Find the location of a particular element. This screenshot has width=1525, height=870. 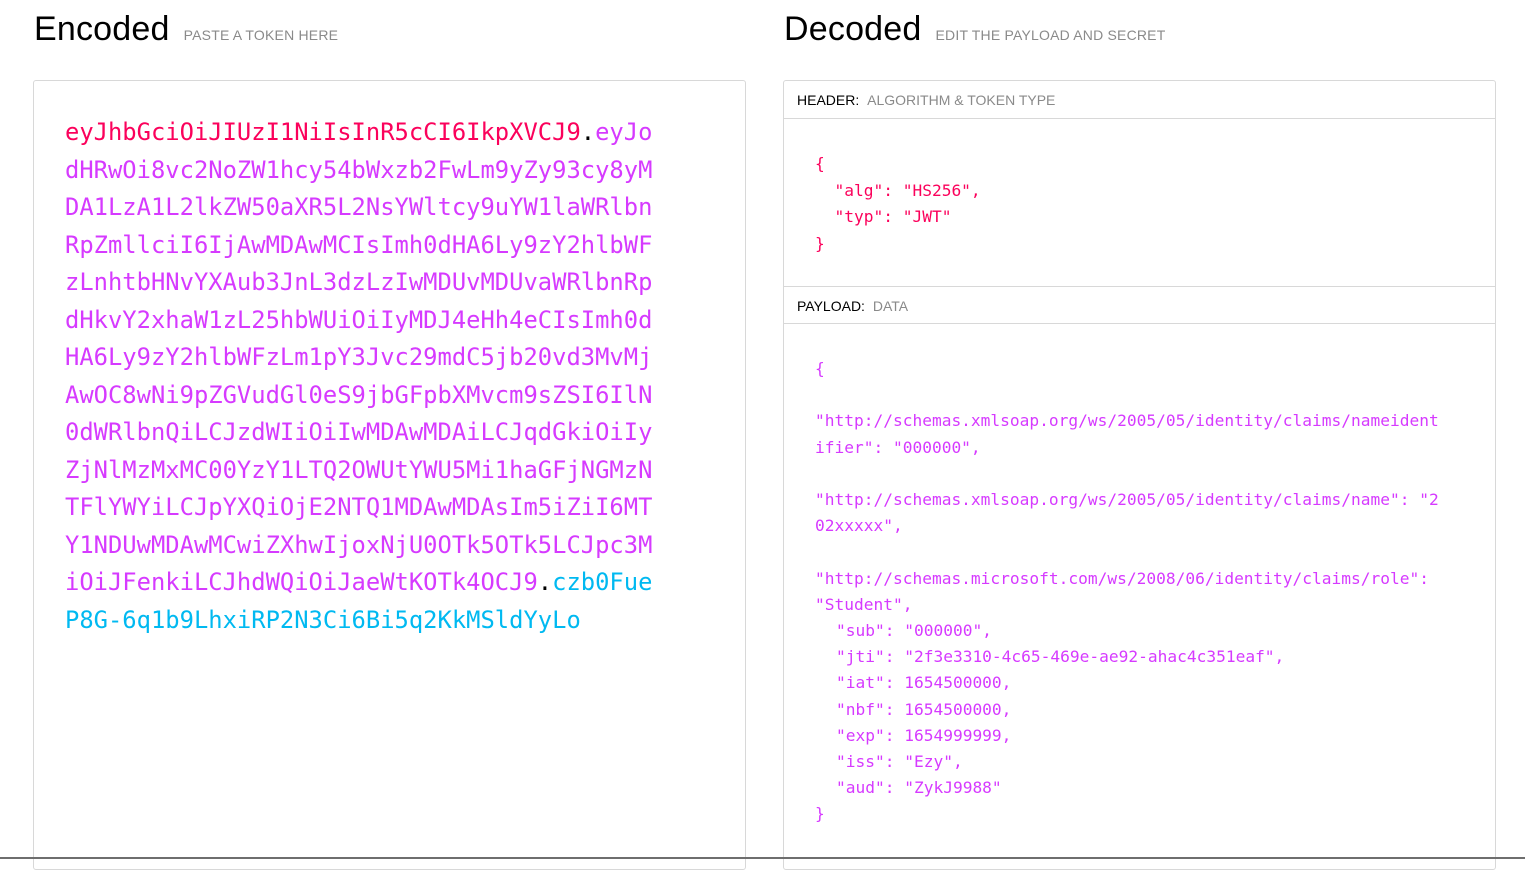

encoded-subtitle: PASTE A TOKEN HERE is located at coordinates (261, 35).